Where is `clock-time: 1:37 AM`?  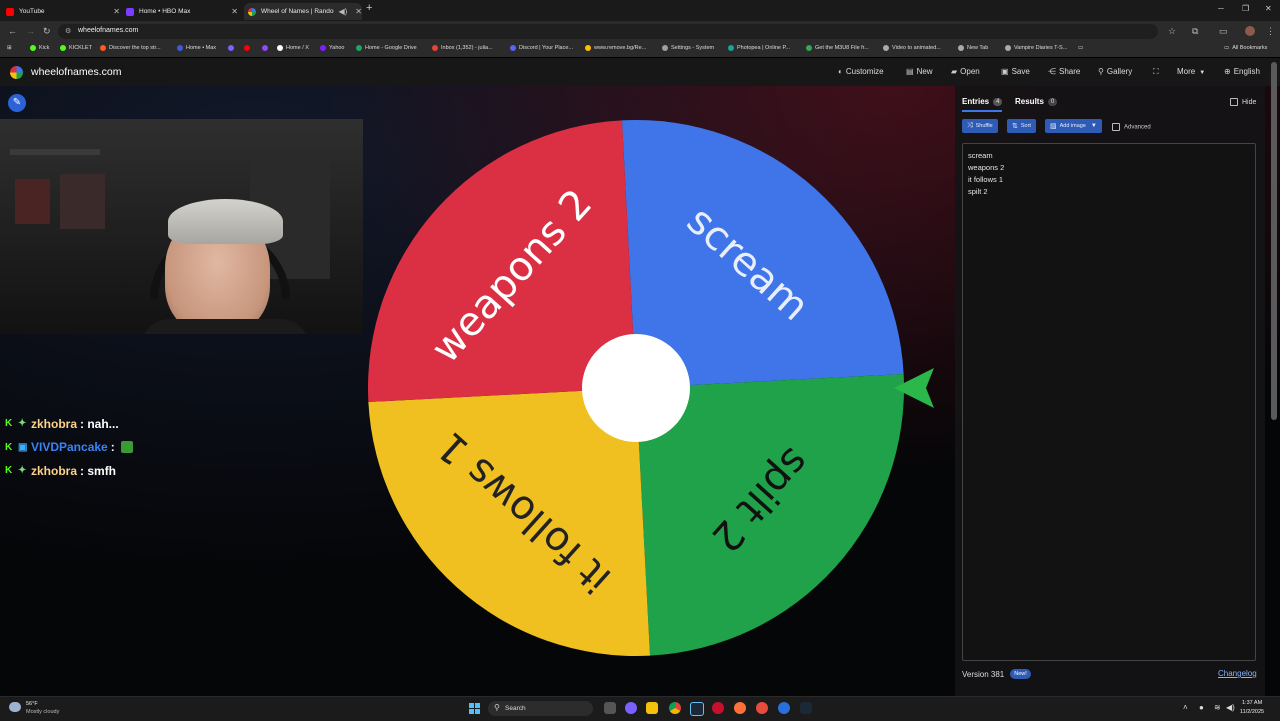
clock-time: 1:37 AM is located at coordinates (1252, 703).